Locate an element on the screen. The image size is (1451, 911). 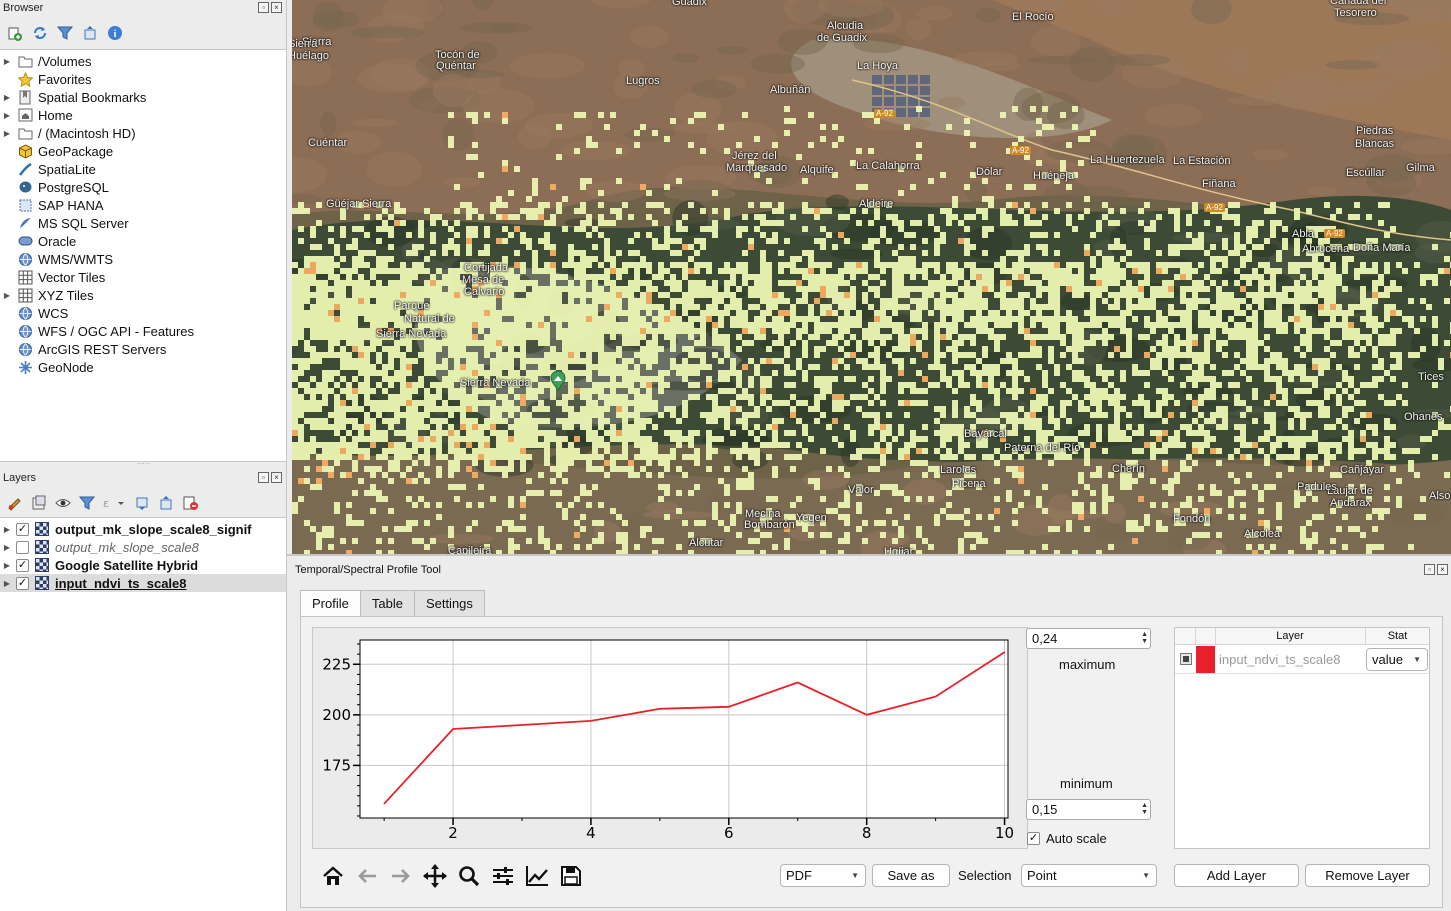
map-pin-icon is located at coordinates (558, 381).